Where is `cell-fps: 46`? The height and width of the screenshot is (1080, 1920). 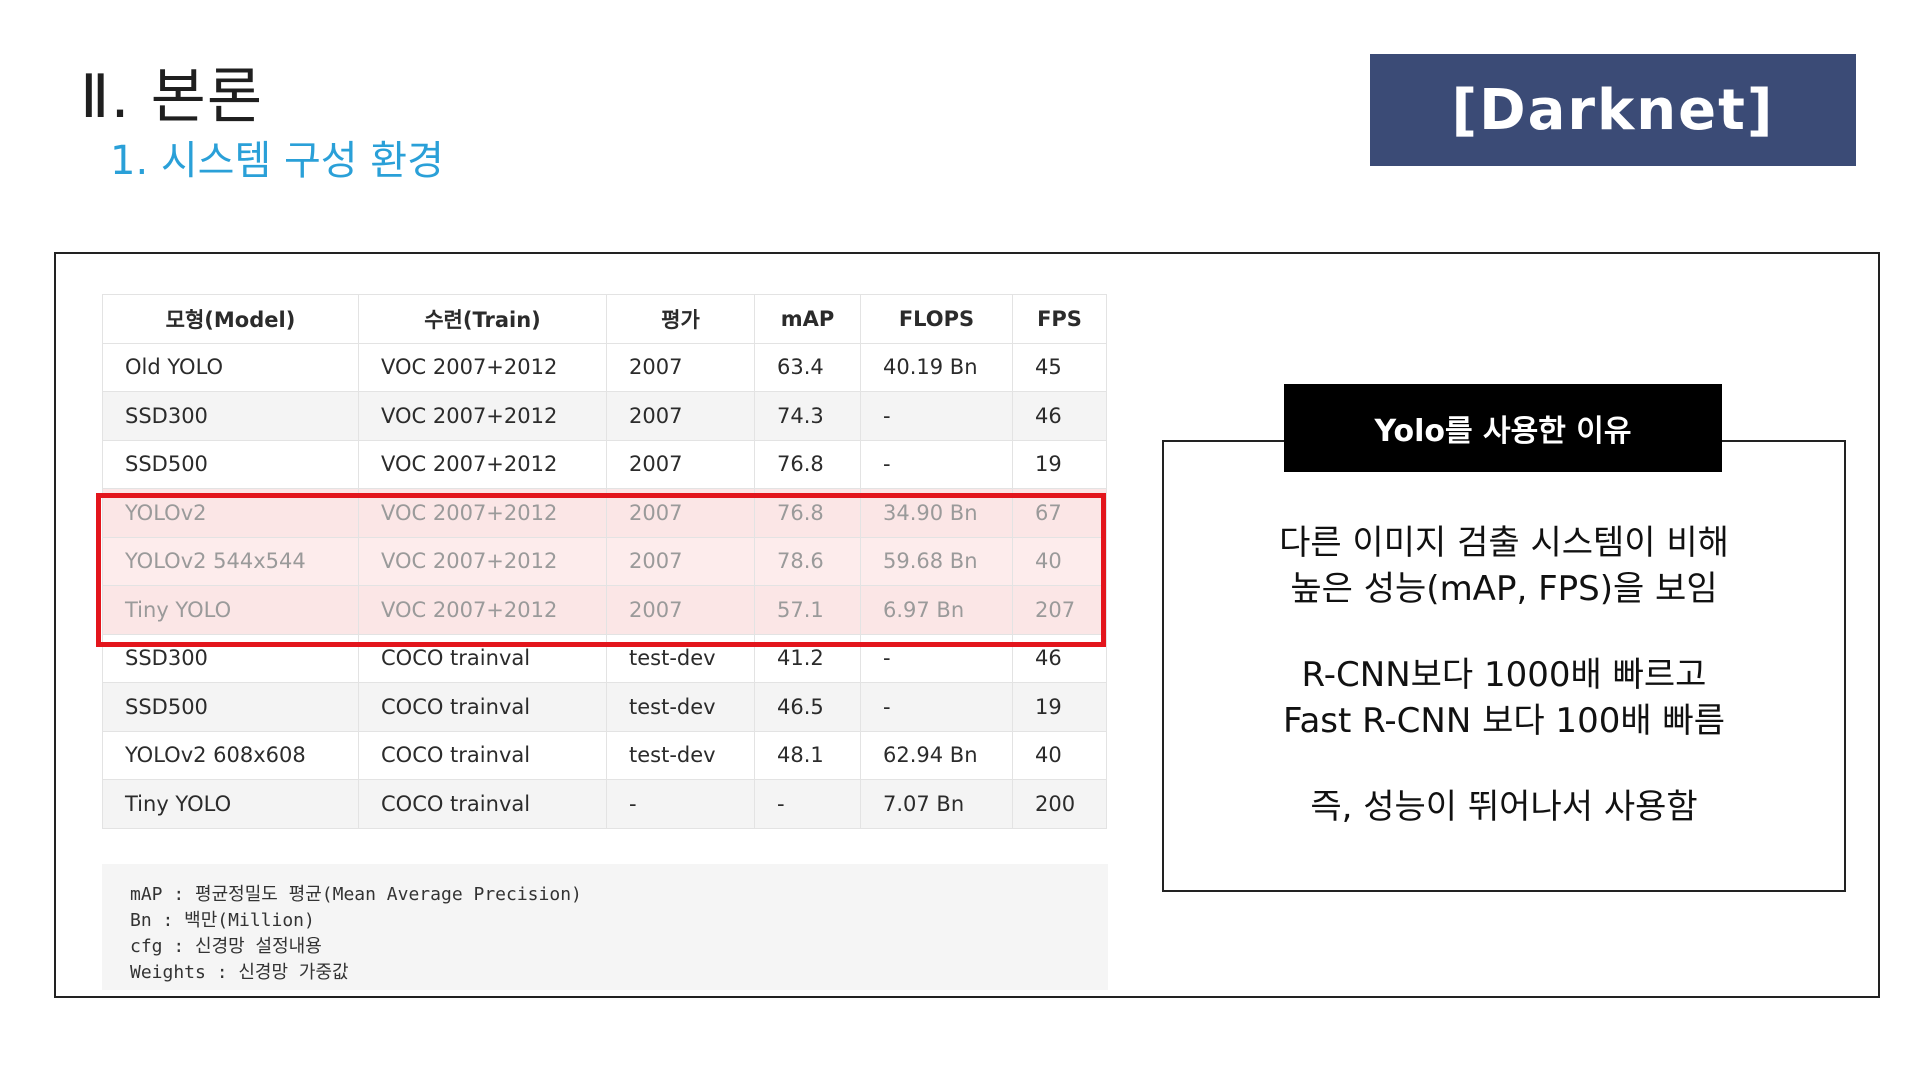 cell-fps: 46 is located at coordinates (1059, 416).